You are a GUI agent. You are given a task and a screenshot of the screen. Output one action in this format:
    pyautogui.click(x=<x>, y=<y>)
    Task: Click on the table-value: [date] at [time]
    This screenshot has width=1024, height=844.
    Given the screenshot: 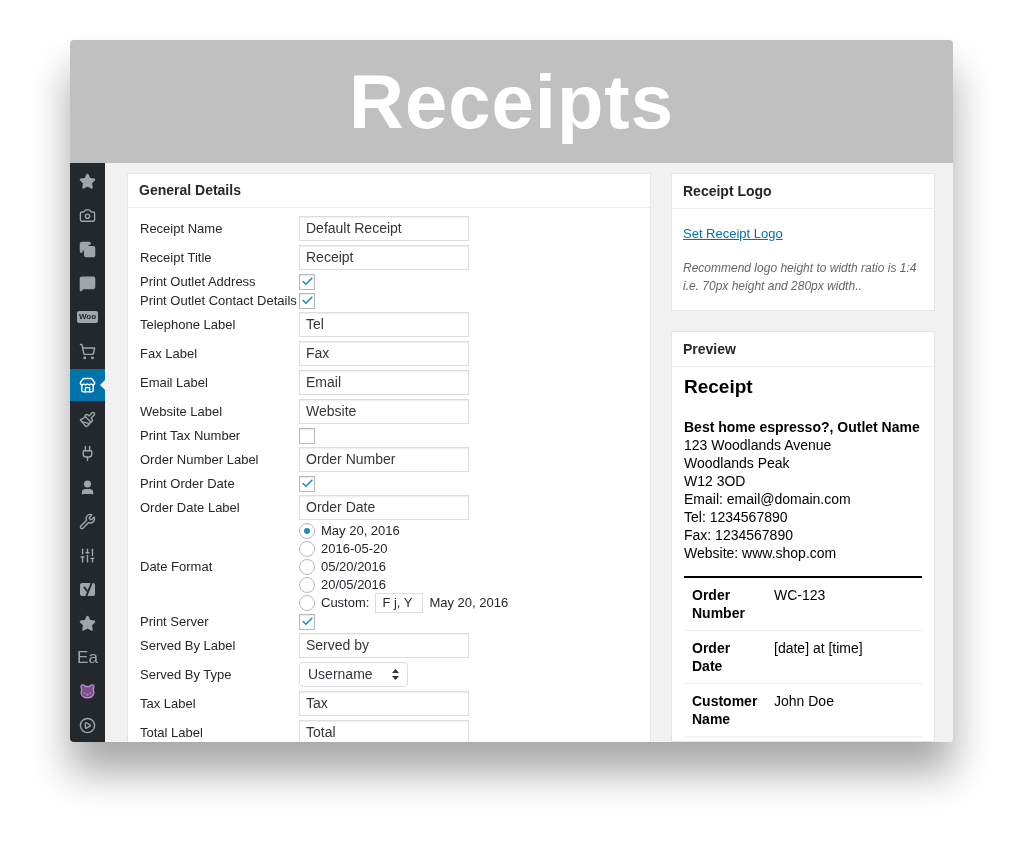 What is the action you would take?
    pyautogui.click(x=818, y=648)
    